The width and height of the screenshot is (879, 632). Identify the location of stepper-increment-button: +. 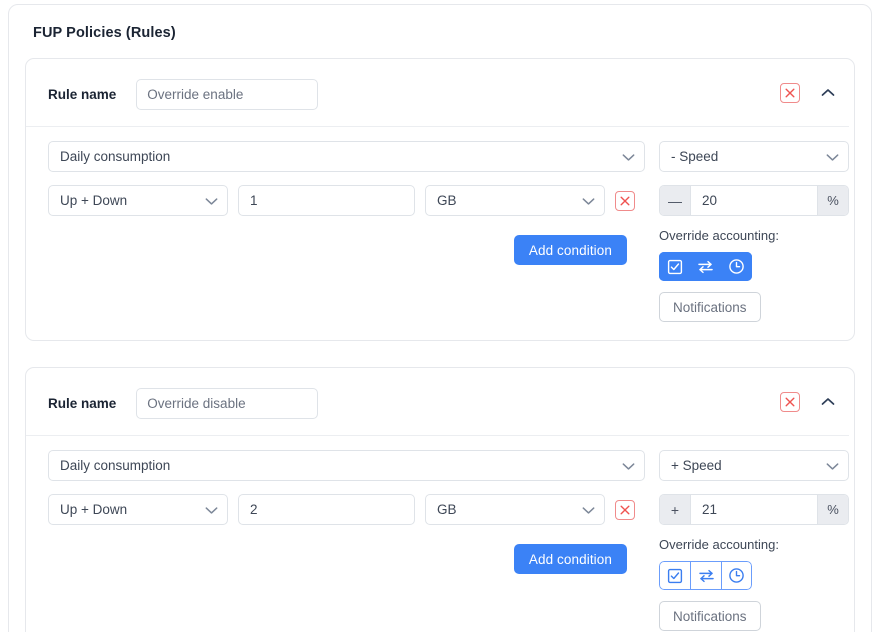
(675, 509).